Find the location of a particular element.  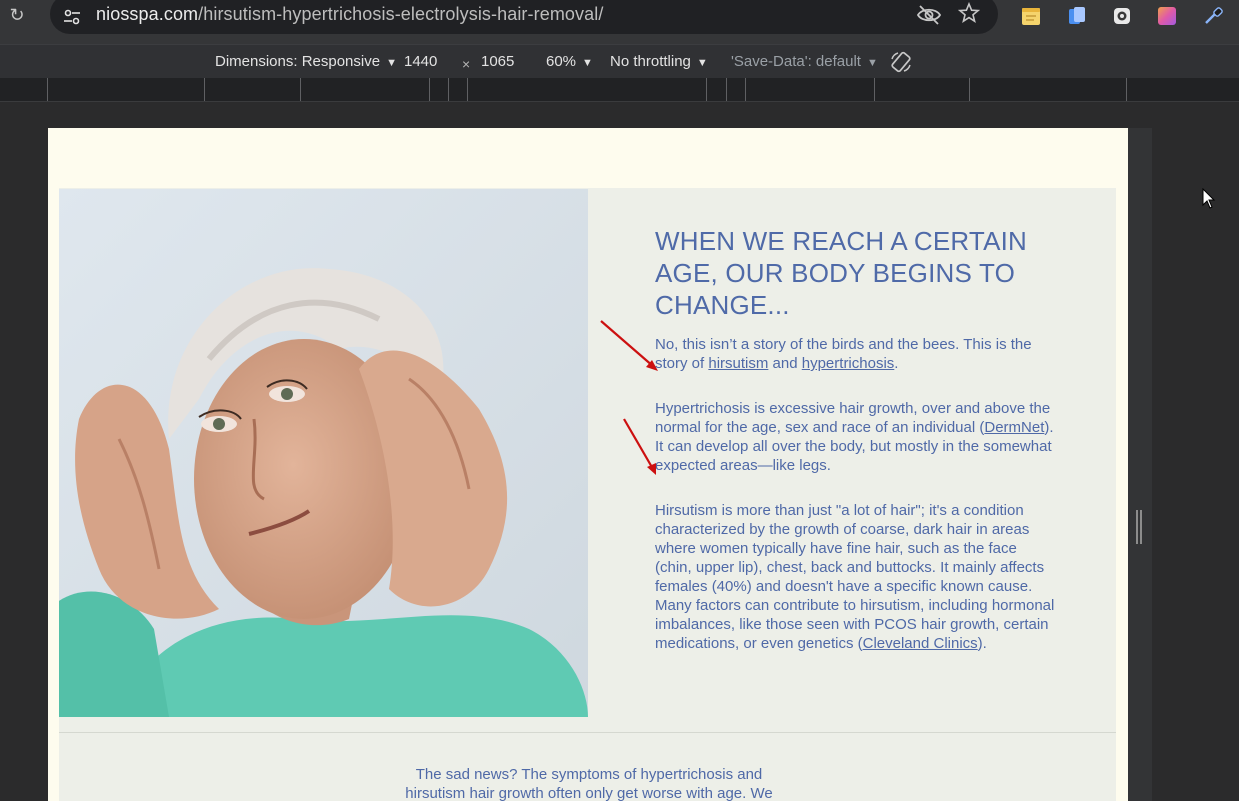

bookmark-star-icon is located at coordinates (969, 13).